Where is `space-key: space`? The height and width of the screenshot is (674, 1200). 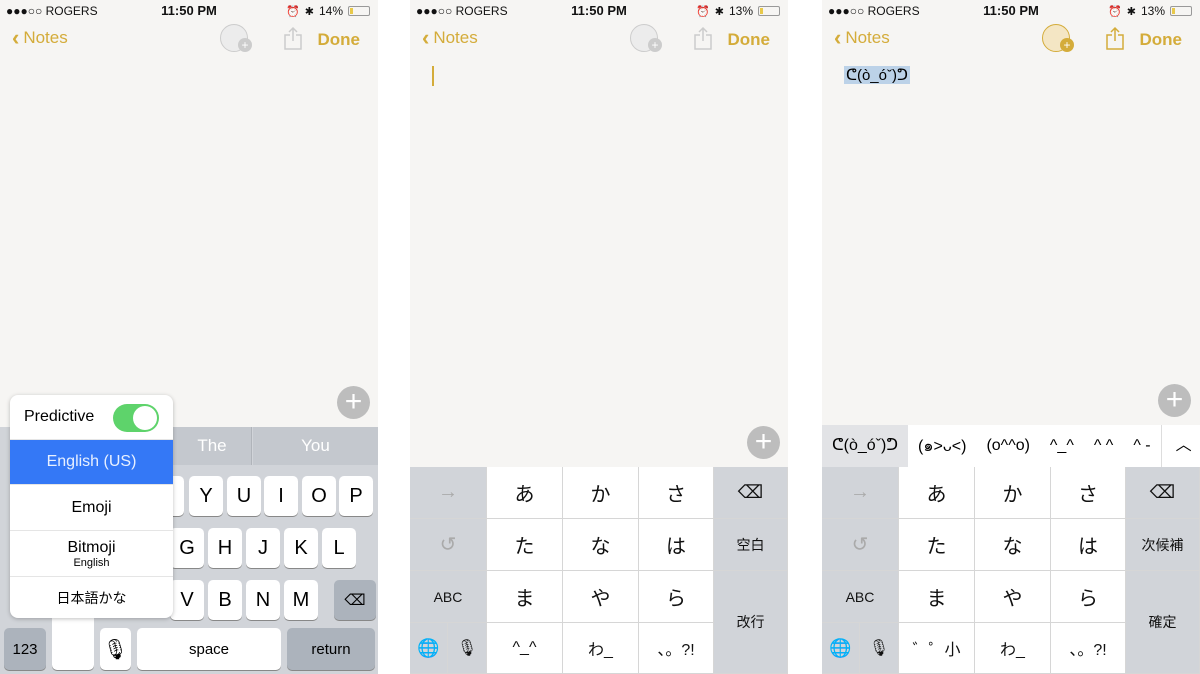 space-key: space is located at coordinates (209, 649).